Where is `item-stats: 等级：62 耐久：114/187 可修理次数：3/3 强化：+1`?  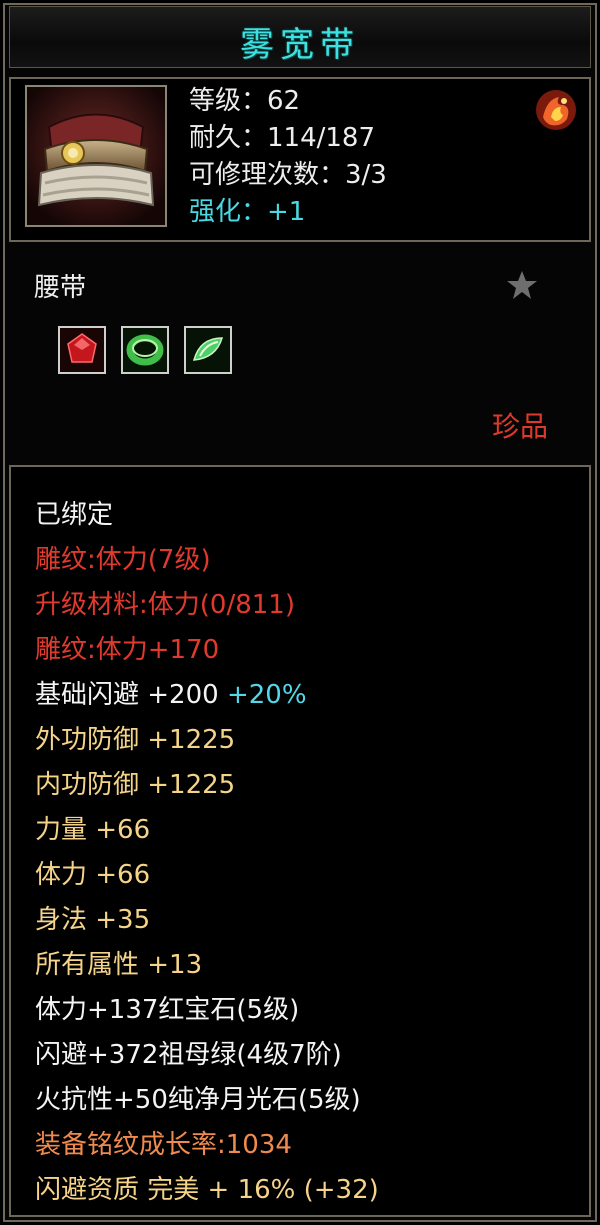
item-stats: 等级：62 耐久：114/187 可修理次数：3/3 强化：+1 is located at coordinates (288, 157).